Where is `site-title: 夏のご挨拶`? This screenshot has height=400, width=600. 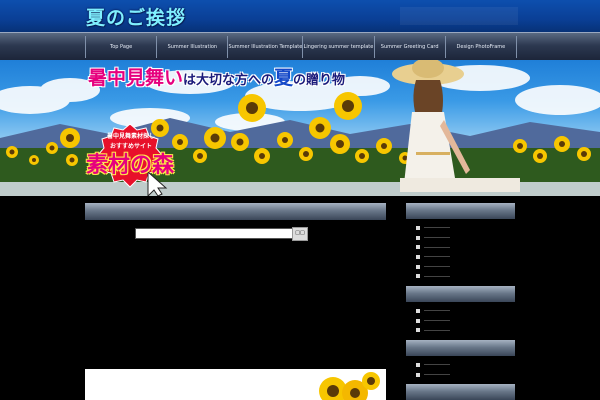
site-title: 夏のご挨拶 is located at coordinates (136, 16).